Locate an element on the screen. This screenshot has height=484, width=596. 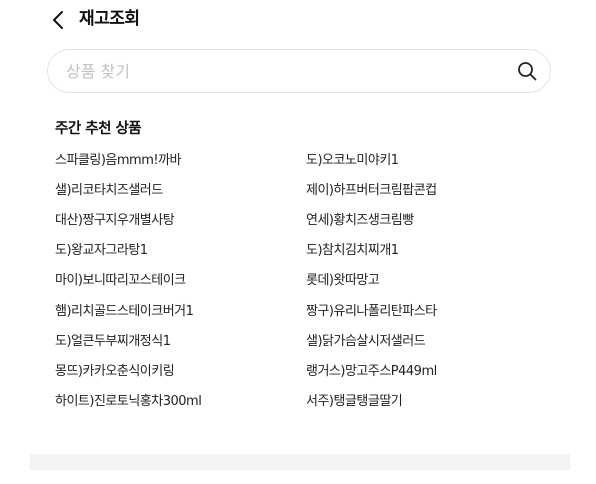
product-item: 롯데)왓따망고 is located at coordinates (343, 281).